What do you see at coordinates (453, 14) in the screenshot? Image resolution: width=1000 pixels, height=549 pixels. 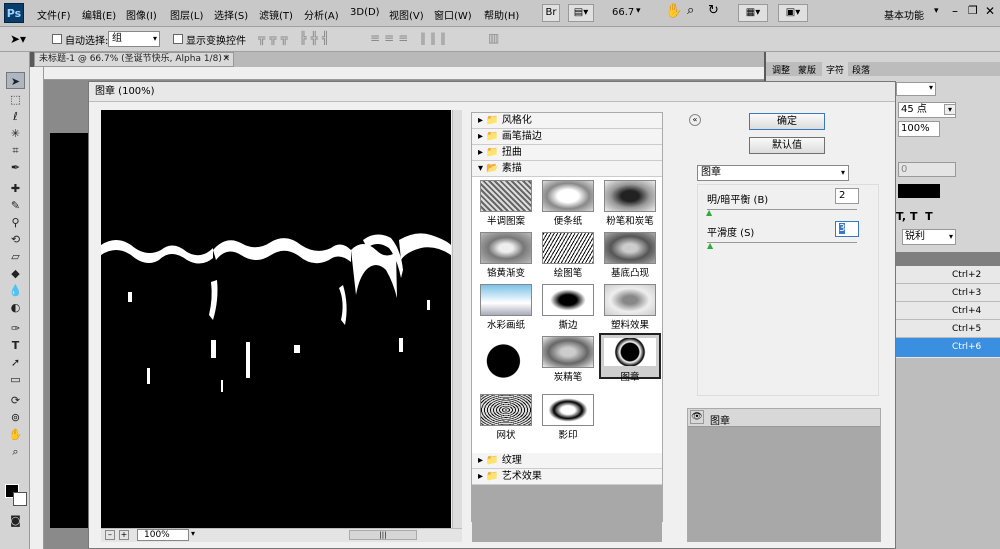 I see `menu-window: 窗口(W)` at bounding box center [453, 14].